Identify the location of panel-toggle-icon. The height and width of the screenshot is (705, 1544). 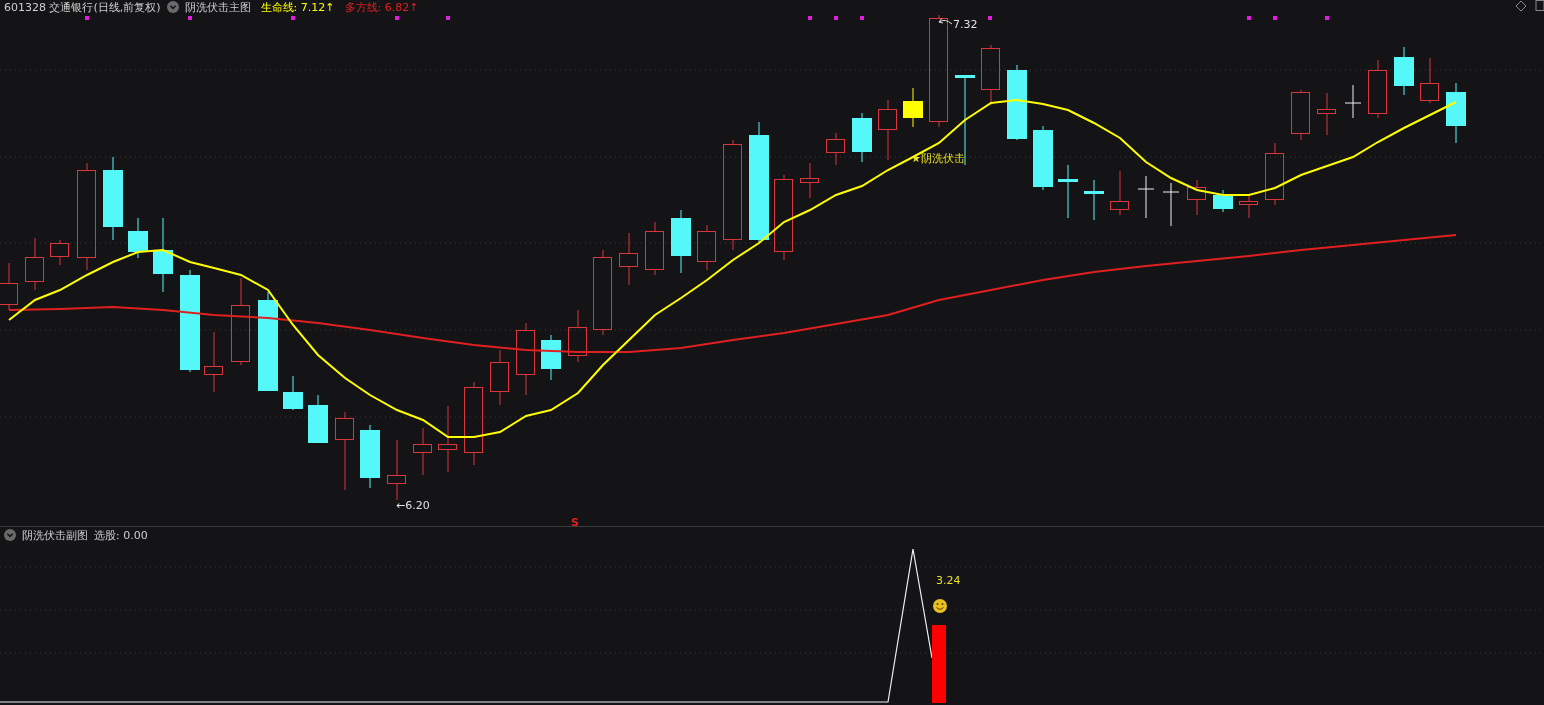
(1539, 5).